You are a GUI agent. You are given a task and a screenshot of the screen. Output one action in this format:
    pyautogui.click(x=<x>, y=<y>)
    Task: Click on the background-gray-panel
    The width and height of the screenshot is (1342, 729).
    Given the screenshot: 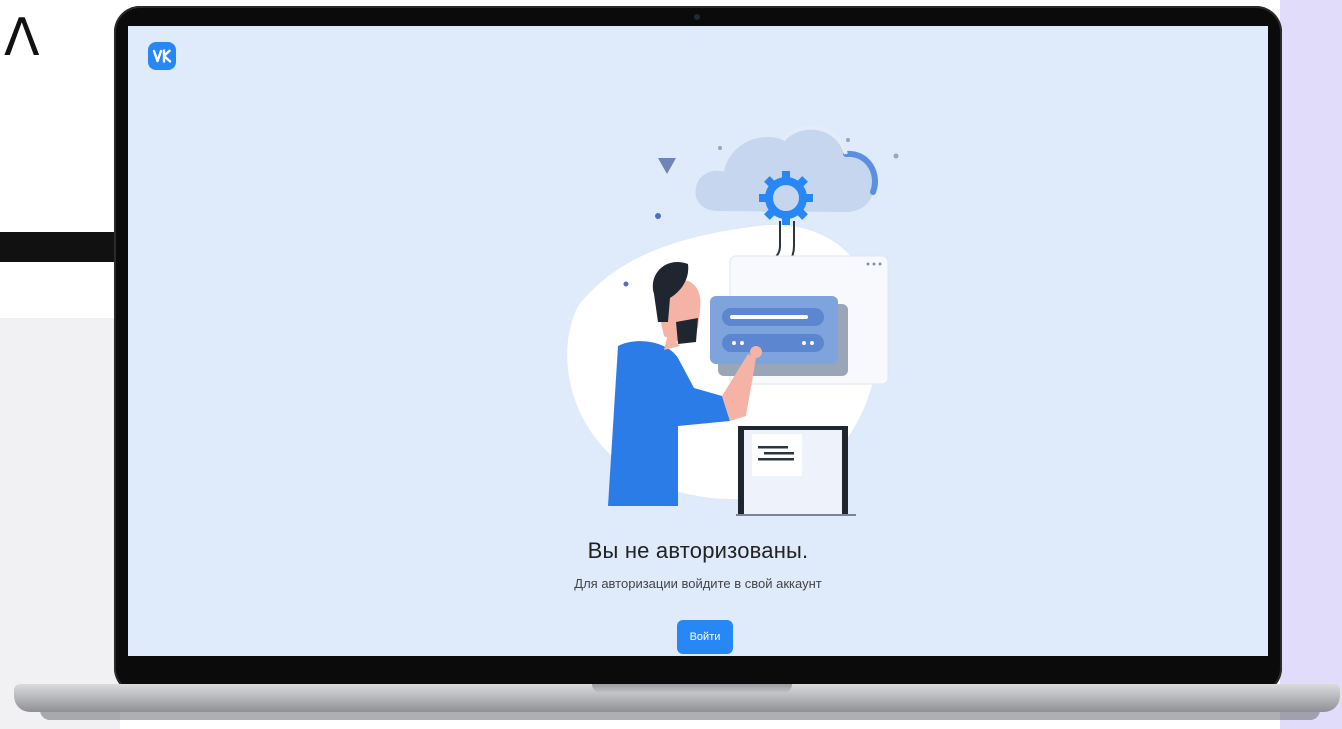 What is the action you would take?
    pyautogui.click(x=60, y=523)
    